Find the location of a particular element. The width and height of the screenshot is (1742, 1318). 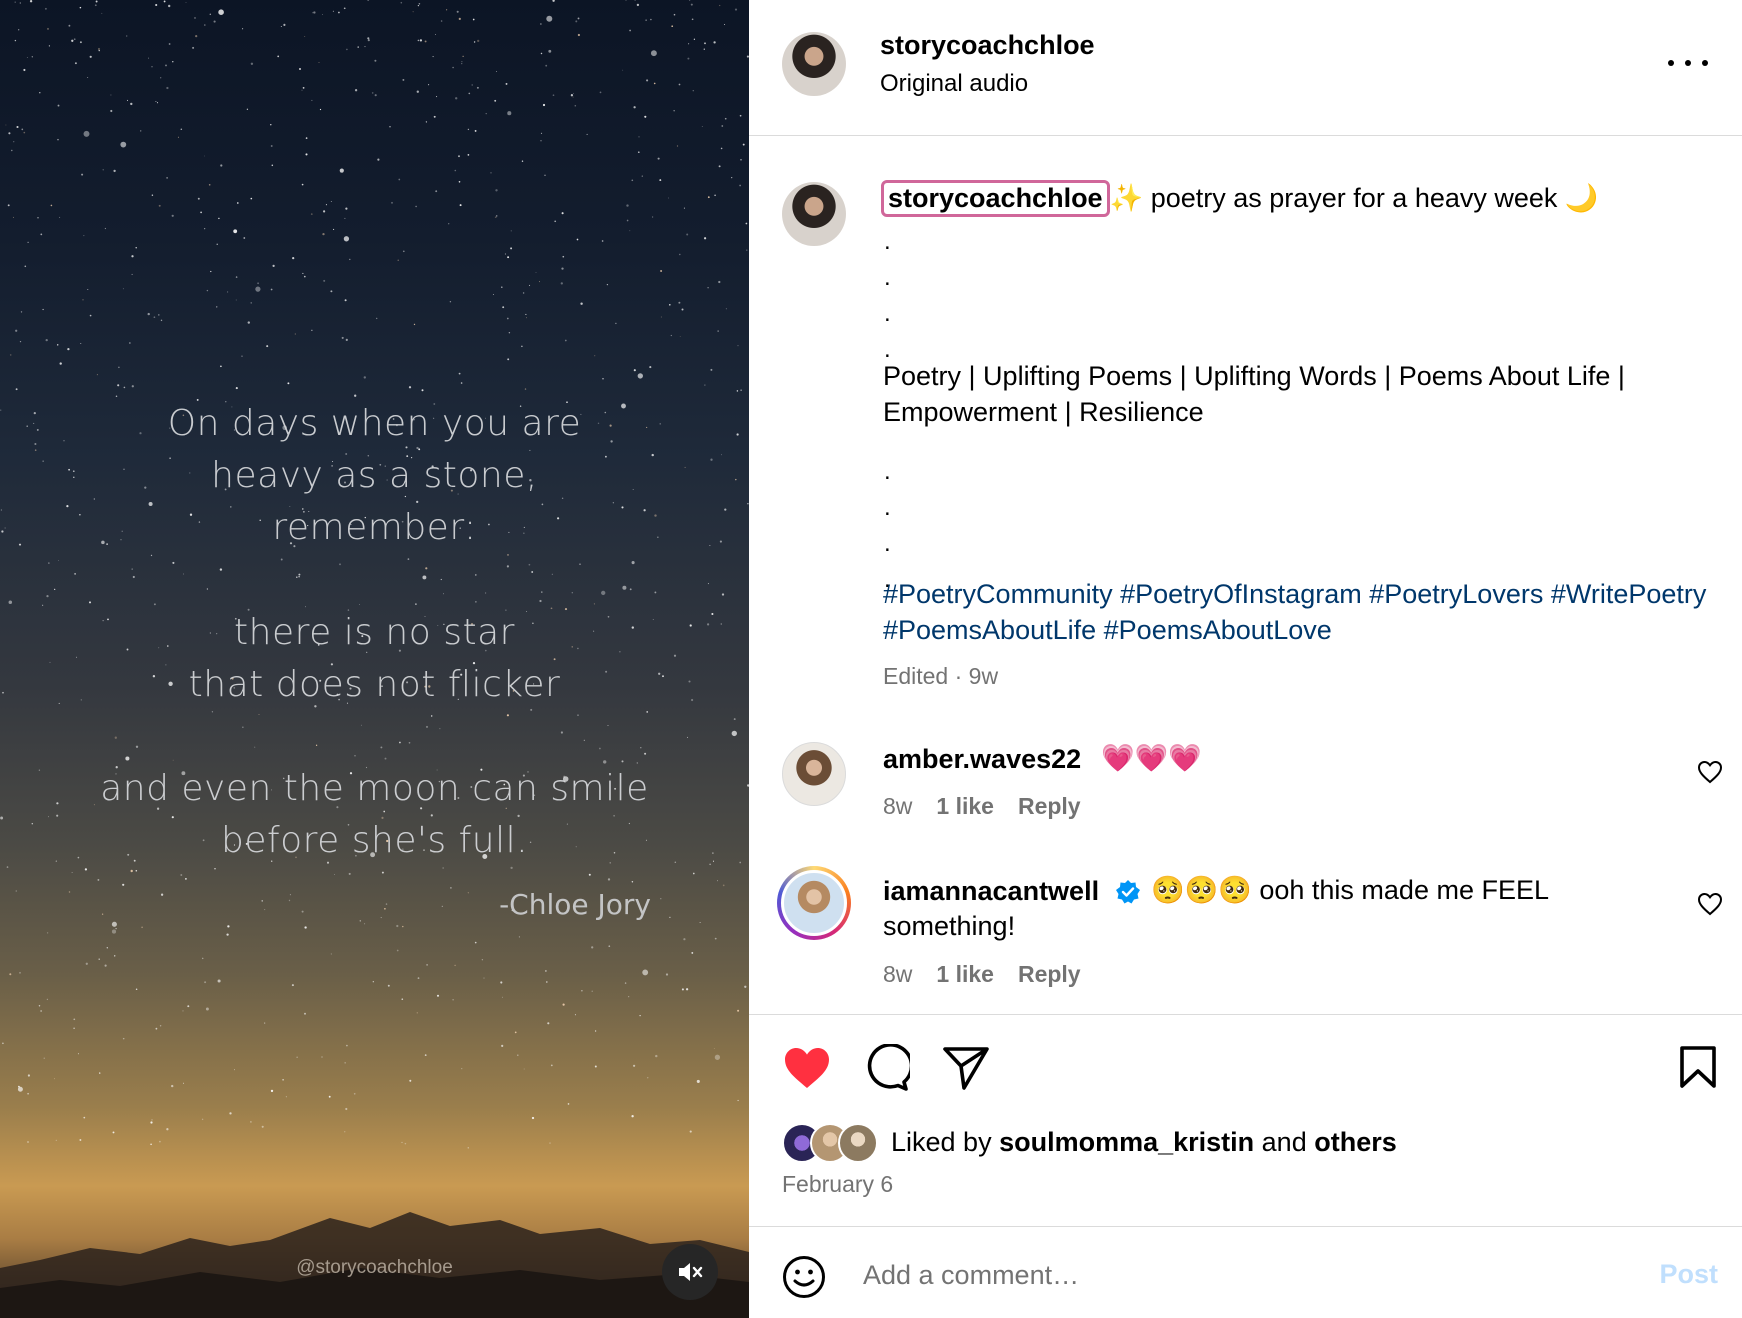

mute-toggle-button is located at coordinates (690, 1272).